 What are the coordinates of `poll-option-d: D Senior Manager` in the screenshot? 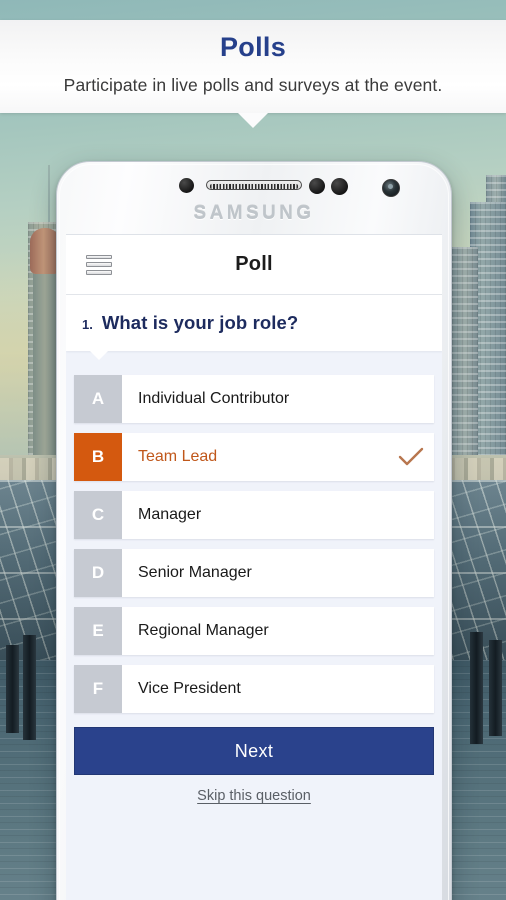 It's located at (254, 573).